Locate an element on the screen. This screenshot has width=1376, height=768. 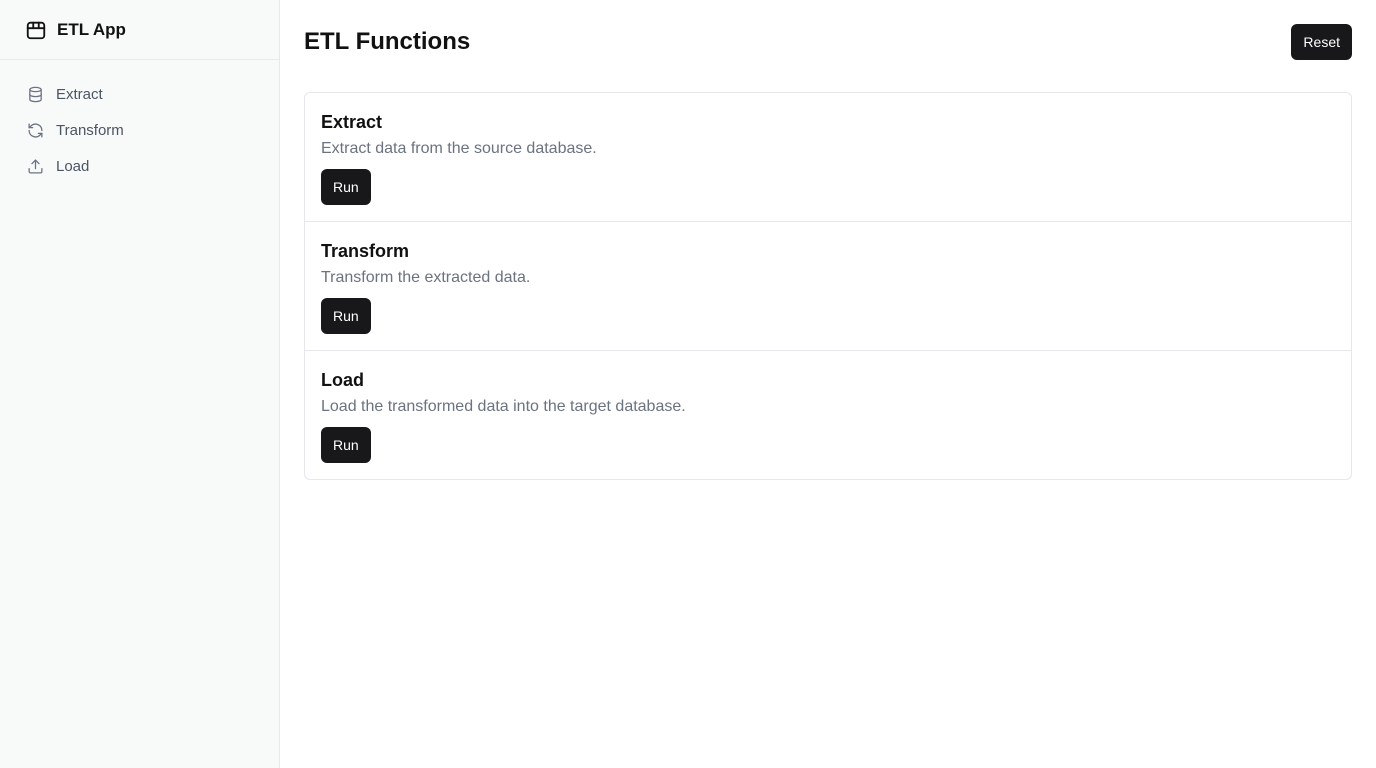
page-title: ETL Functions is located at coordinates (387, 41).